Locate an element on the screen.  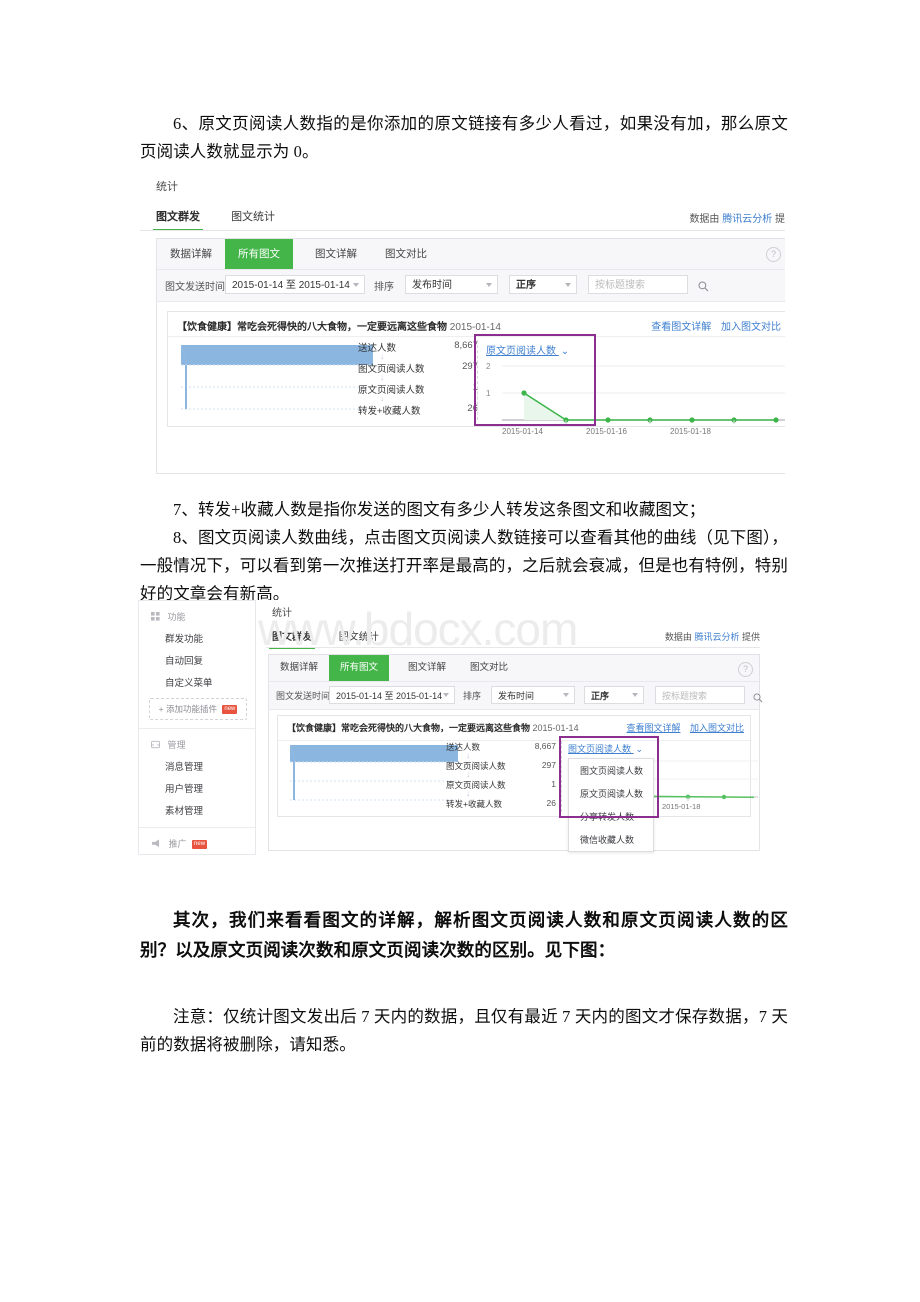
funnel-row: 转发+收藏人数 26 is located at coordinates (501, 803).